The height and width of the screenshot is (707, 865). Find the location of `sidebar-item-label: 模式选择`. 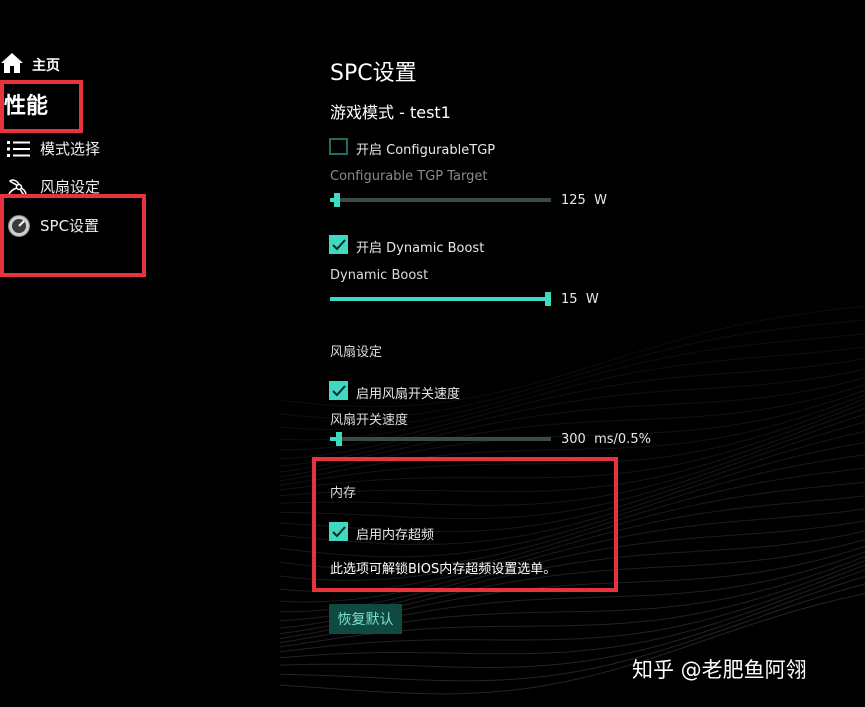

sidebar-item-label: 模式选择 is located at coordinates (70, 149).